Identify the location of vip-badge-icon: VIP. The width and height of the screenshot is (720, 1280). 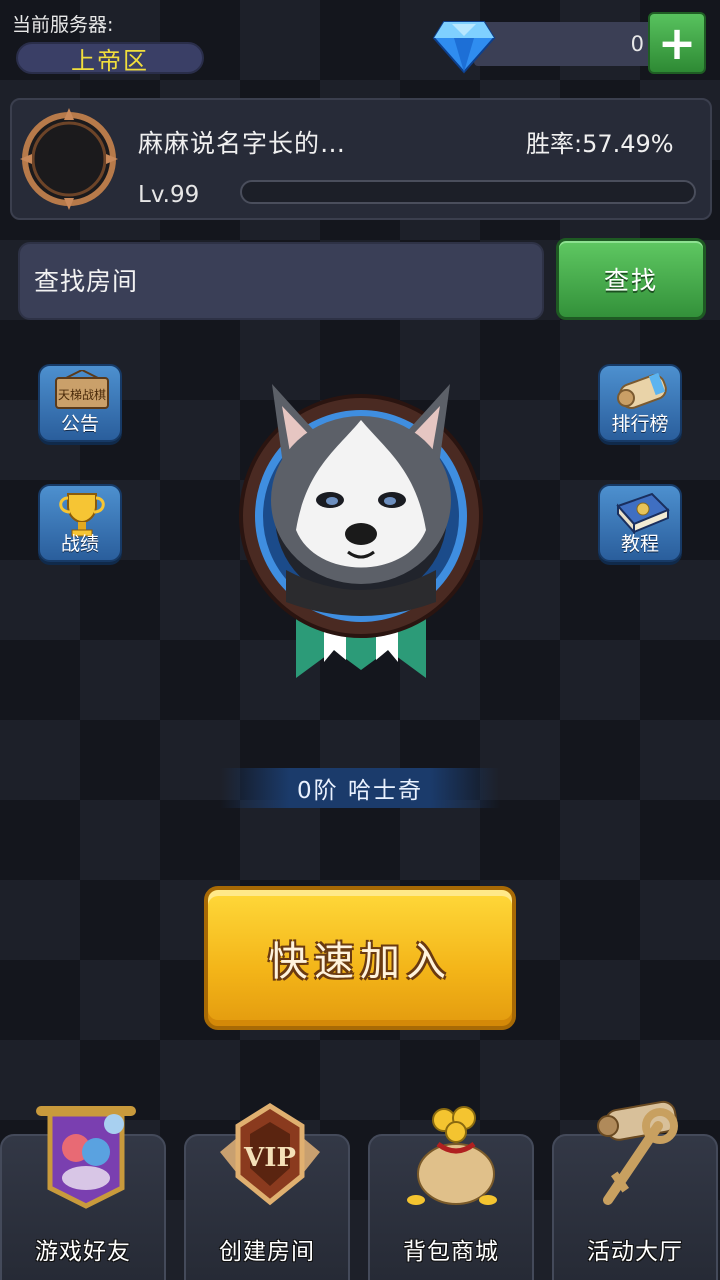
(270, 1154).